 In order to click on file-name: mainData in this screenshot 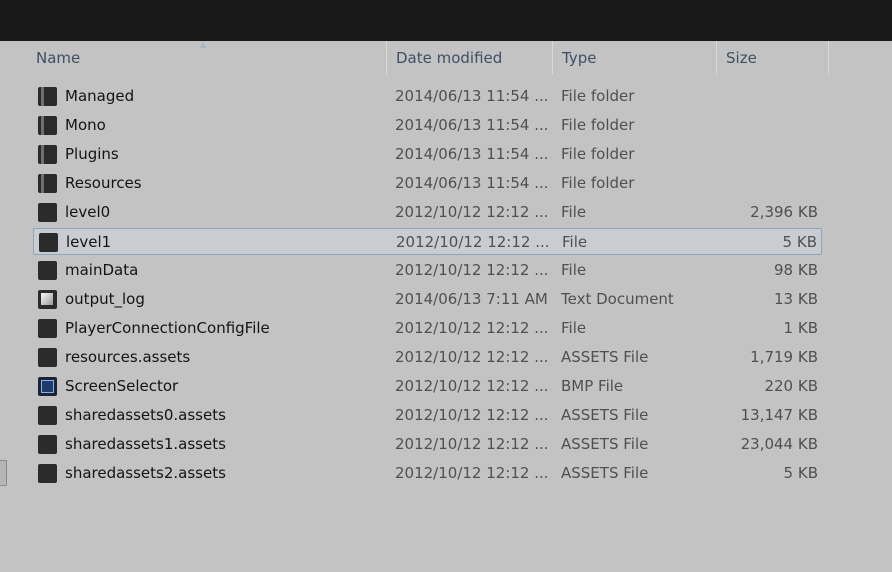, I will do `click(102, 270)`.